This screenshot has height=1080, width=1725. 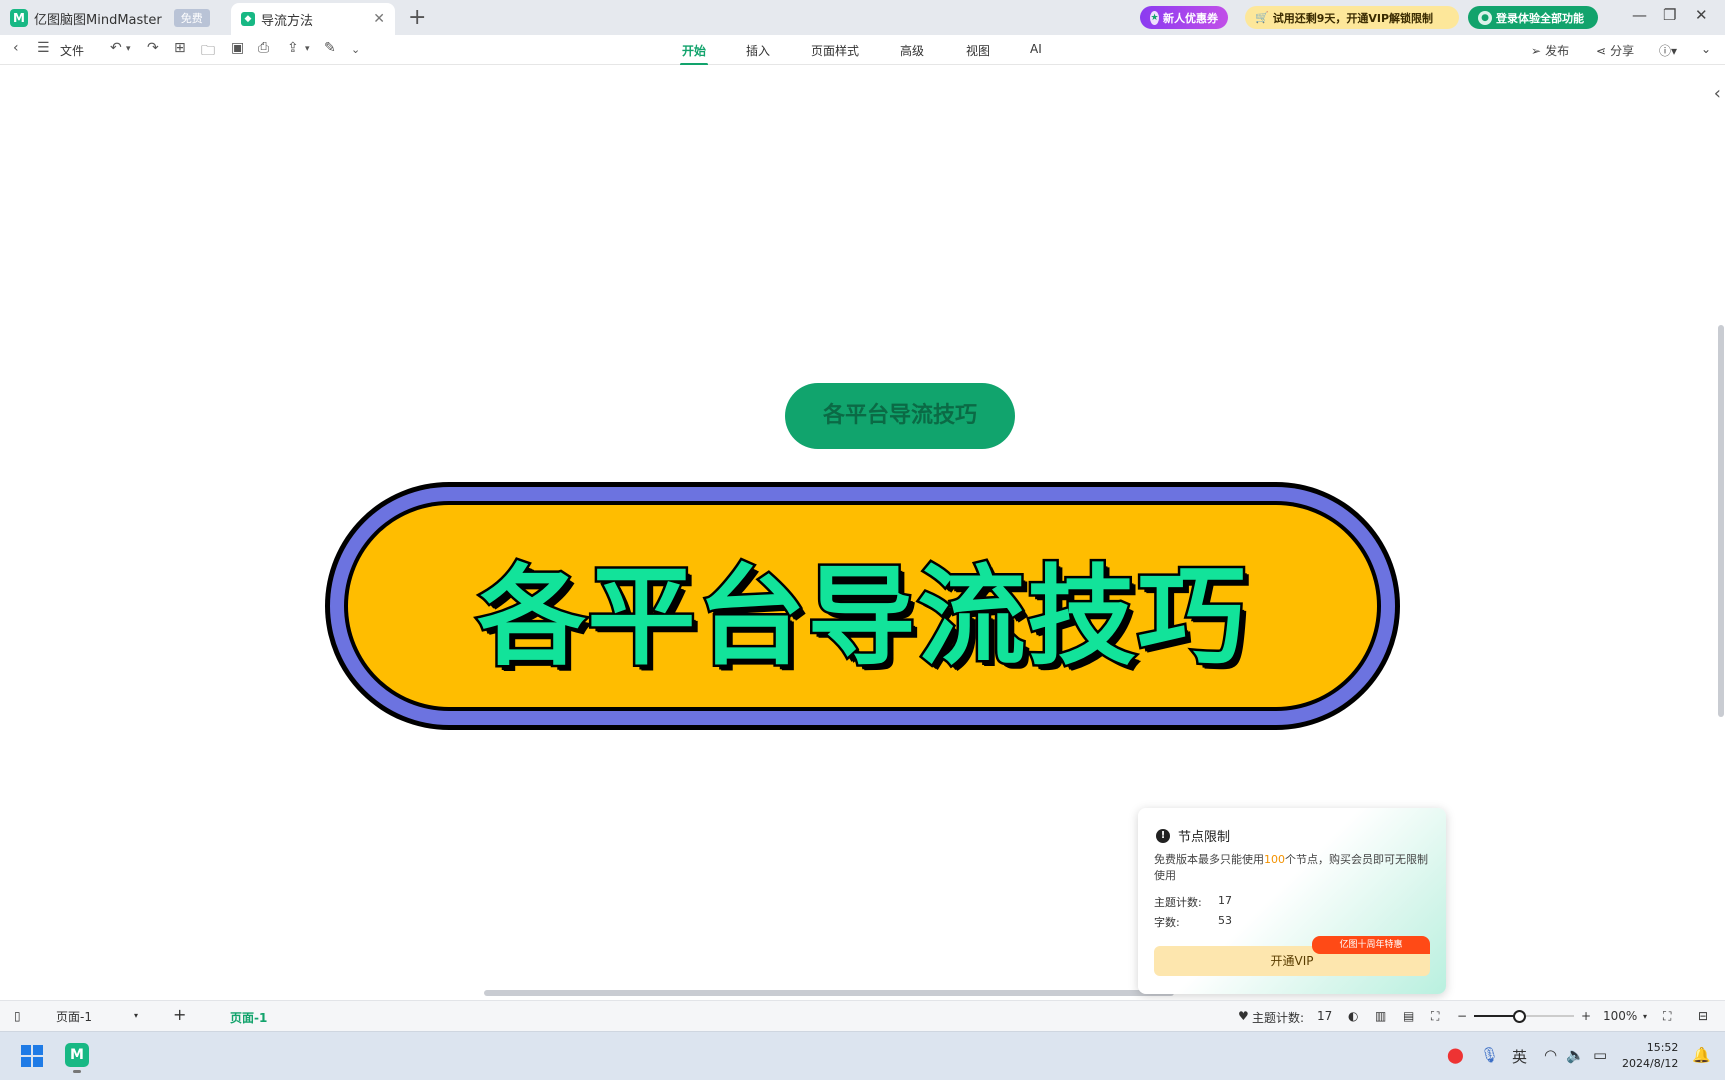 What do you see at coordinates (19, 18) in the screenshot?
I see `mindmaster-logo-icon: M` at bounding box center [19, 18].